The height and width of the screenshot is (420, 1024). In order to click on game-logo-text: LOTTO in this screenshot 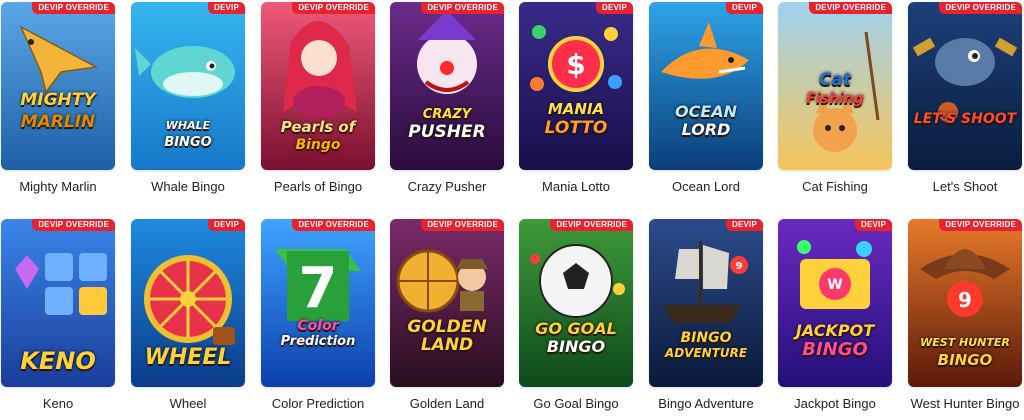, I will do `click(576, 128)`.